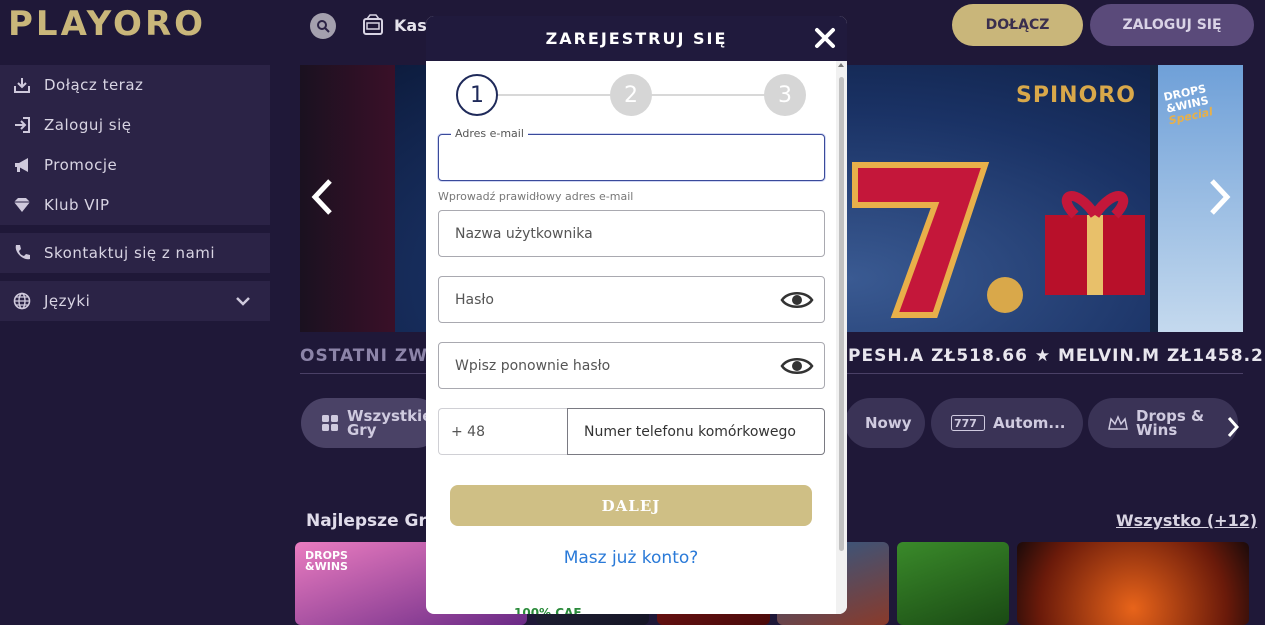 The width and height of the screenshot is (1265, 625). What do you see at coordinates (631, 558) in the screenshot?
I see `have-account-link: Masz już konto?` at bounding box center [631, 558].